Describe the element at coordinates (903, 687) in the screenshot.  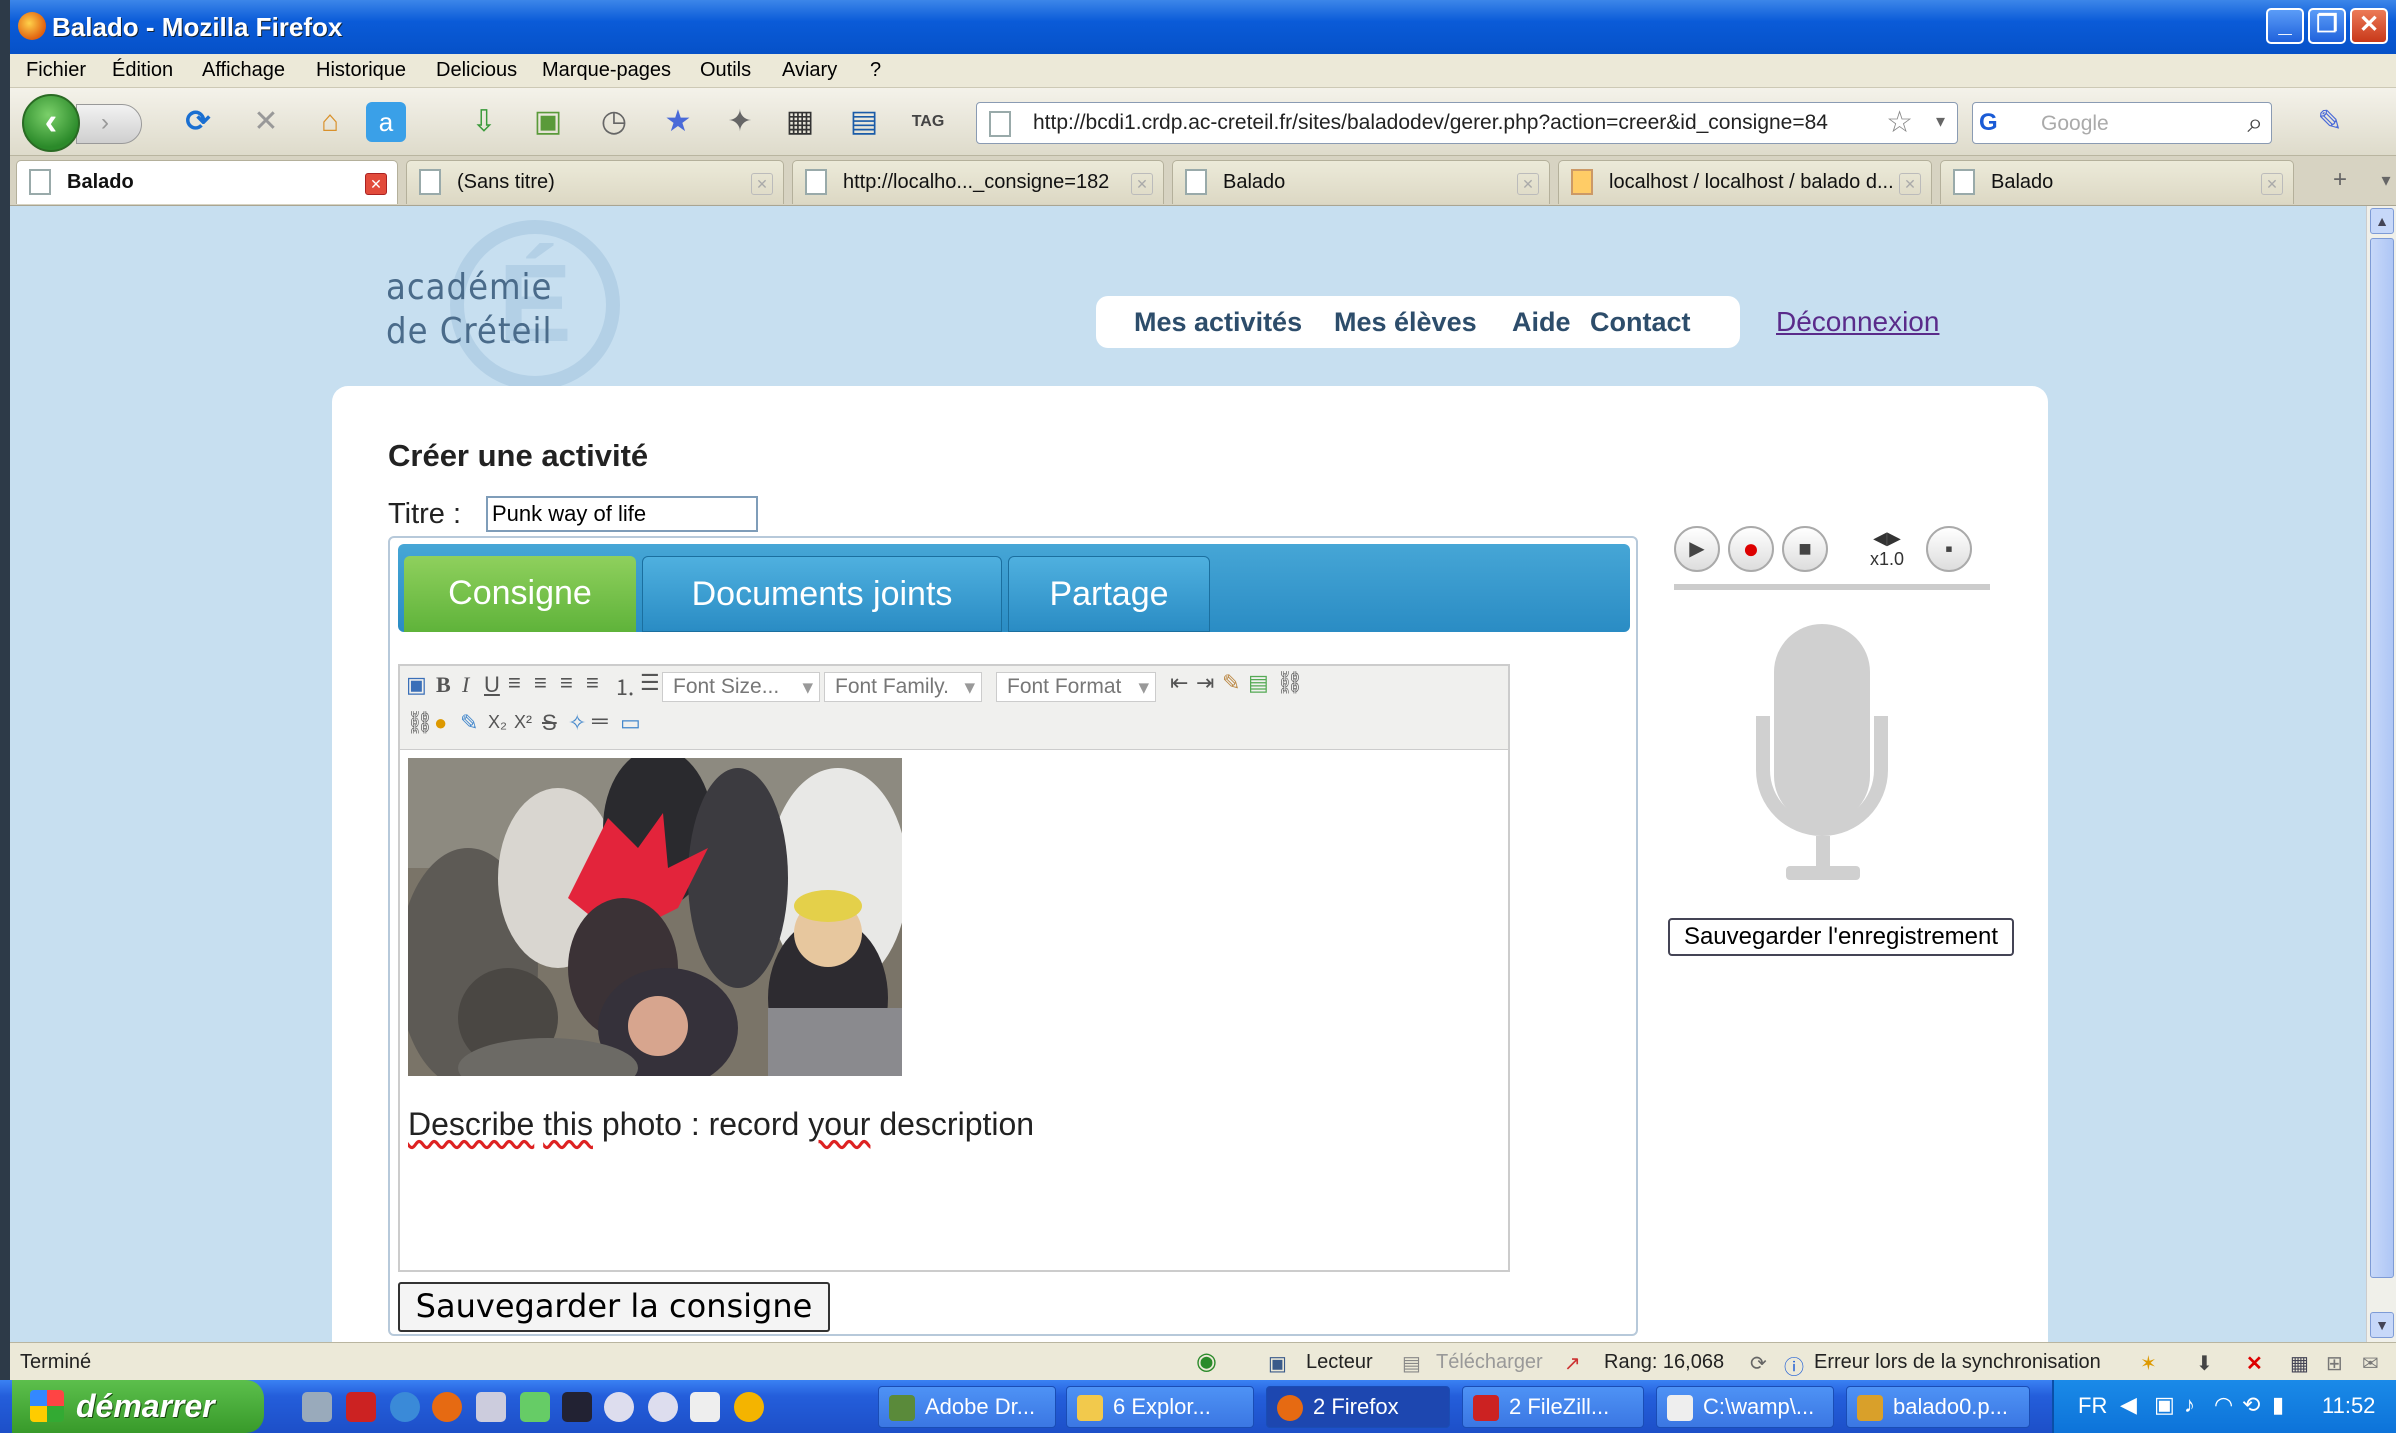
I see `font-family-select: Font Family.` at that location.